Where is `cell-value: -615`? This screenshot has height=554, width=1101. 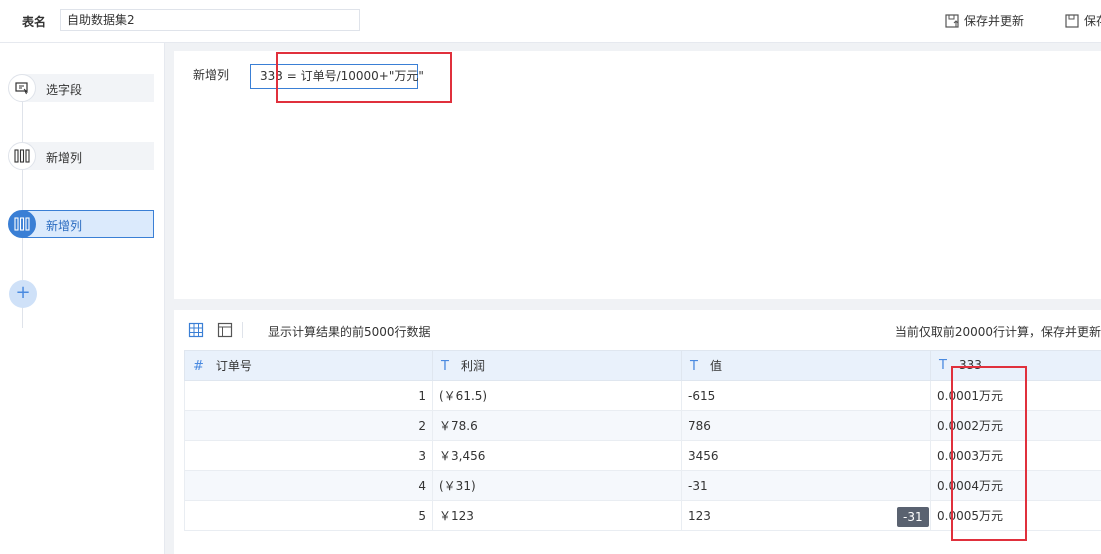
cell-value: -615 is located at coordinates (806, 395).